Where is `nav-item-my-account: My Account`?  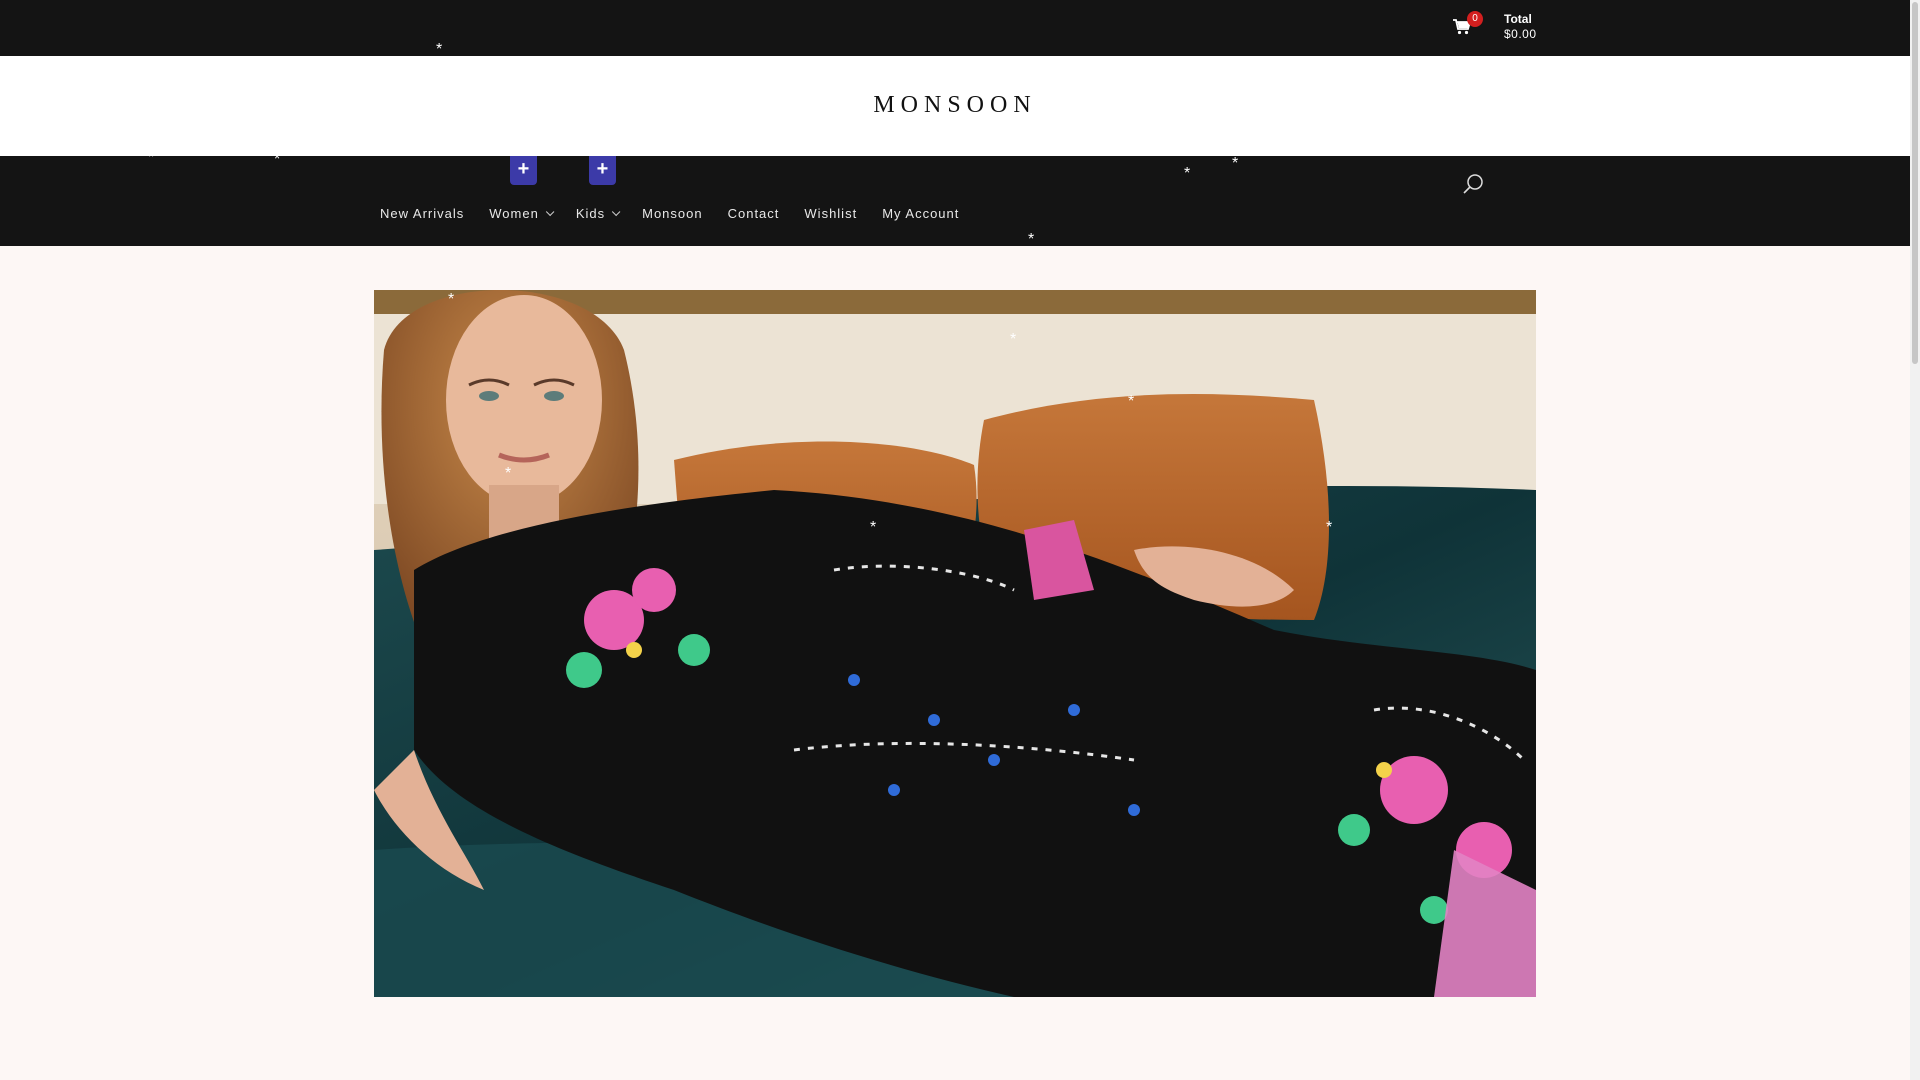
nav-item-my-account: My Account is located at coordinates (920, 213).